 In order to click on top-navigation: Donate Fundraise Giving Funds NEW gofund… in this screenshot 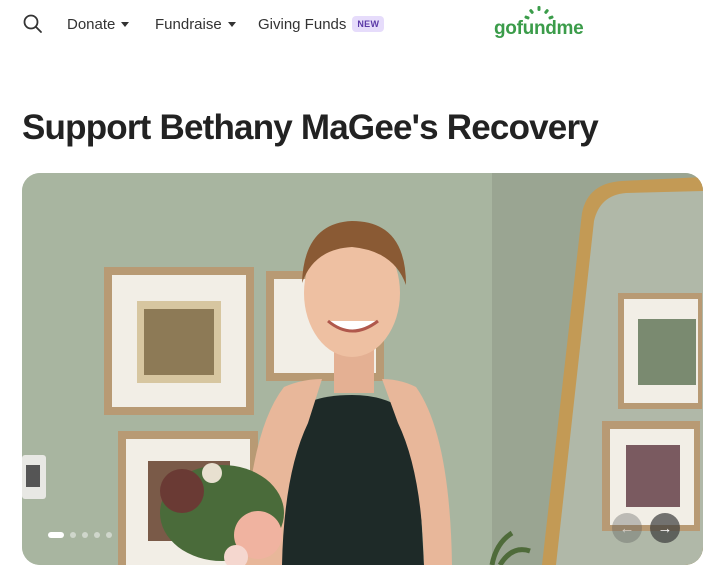, I will do `click(359, 24)`.